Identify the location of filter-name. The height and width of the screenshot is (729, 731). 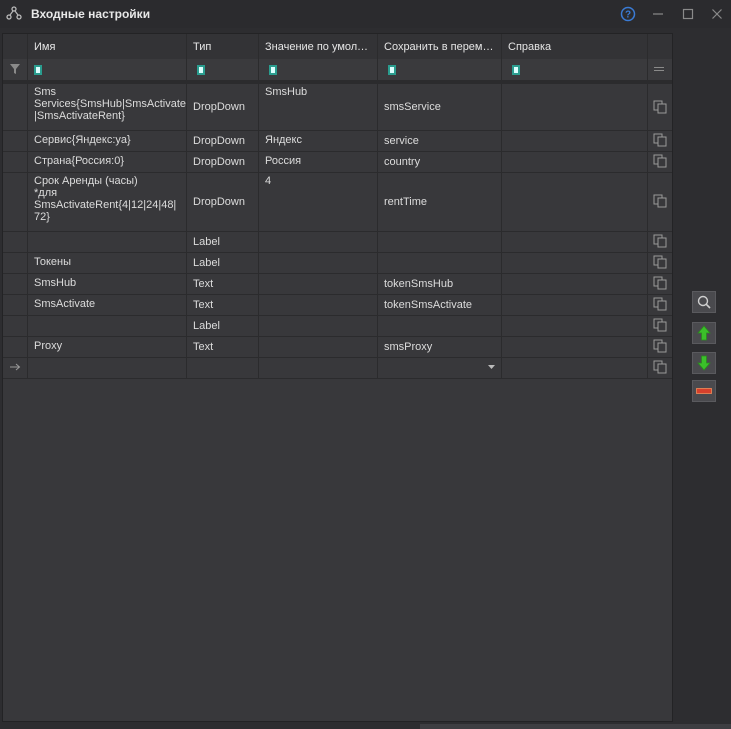
(107, 69).